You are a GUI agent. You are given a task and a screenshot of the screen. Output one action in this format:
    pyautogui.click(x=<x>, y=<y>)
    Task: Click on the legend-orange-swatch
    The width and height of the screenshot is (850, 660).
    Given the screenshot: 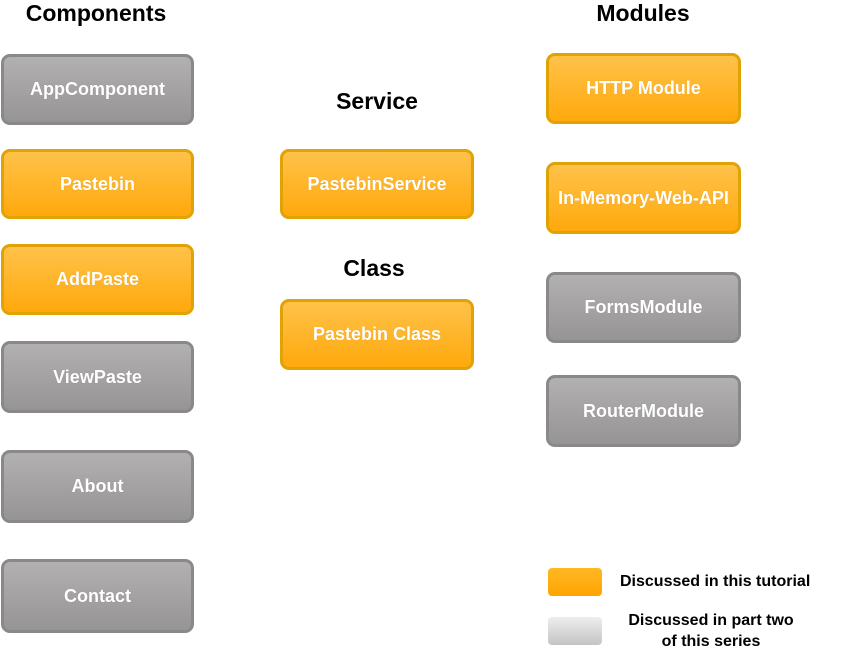 What is the action you would take?
    pyautogui.click(x=575, y=582)
    